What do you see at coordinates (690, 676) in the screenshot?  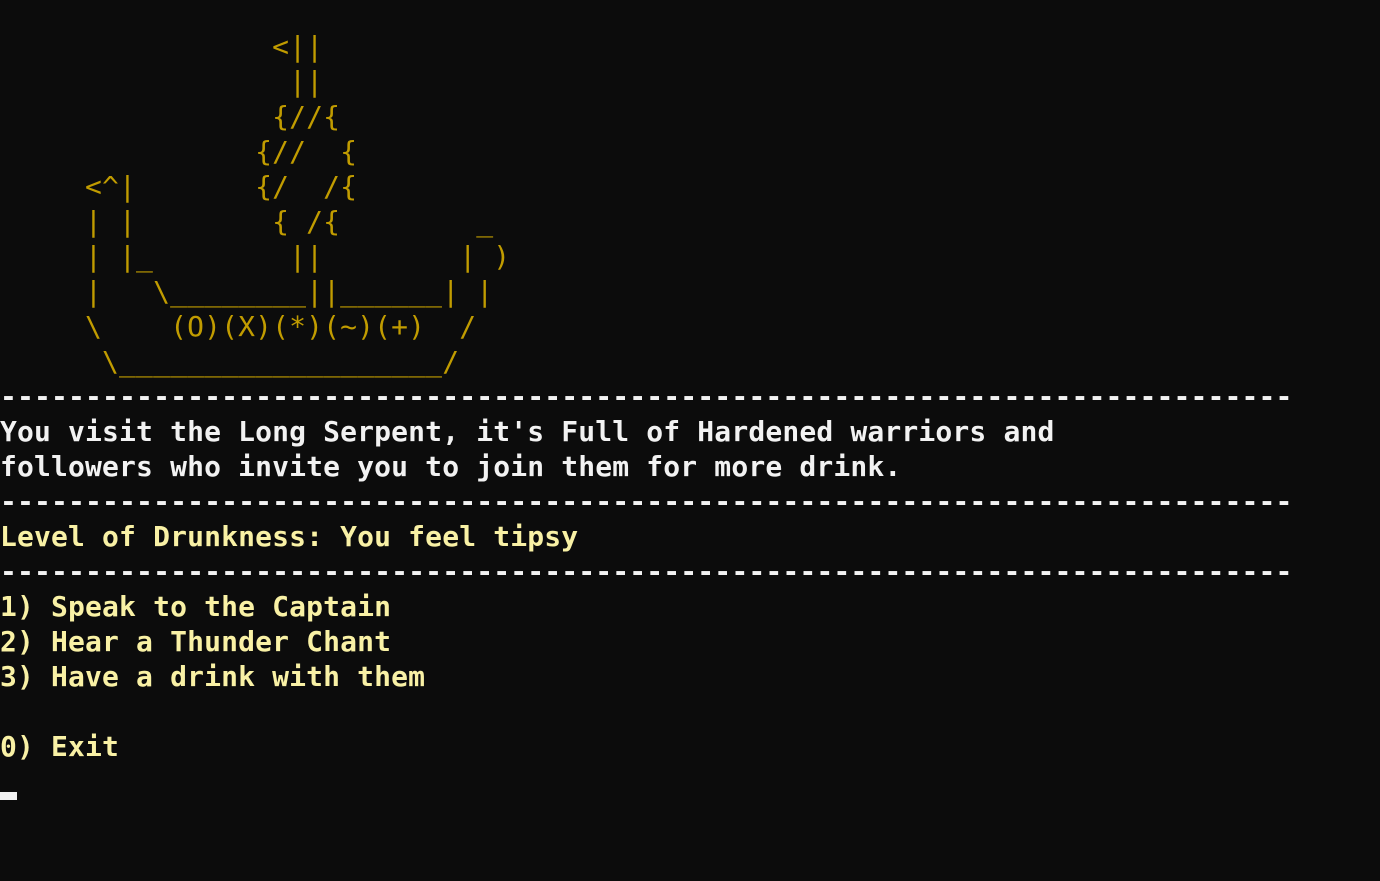 I see `menu-option-have-drink: 3) Have a drink with them` at bounding box center [690, 676].